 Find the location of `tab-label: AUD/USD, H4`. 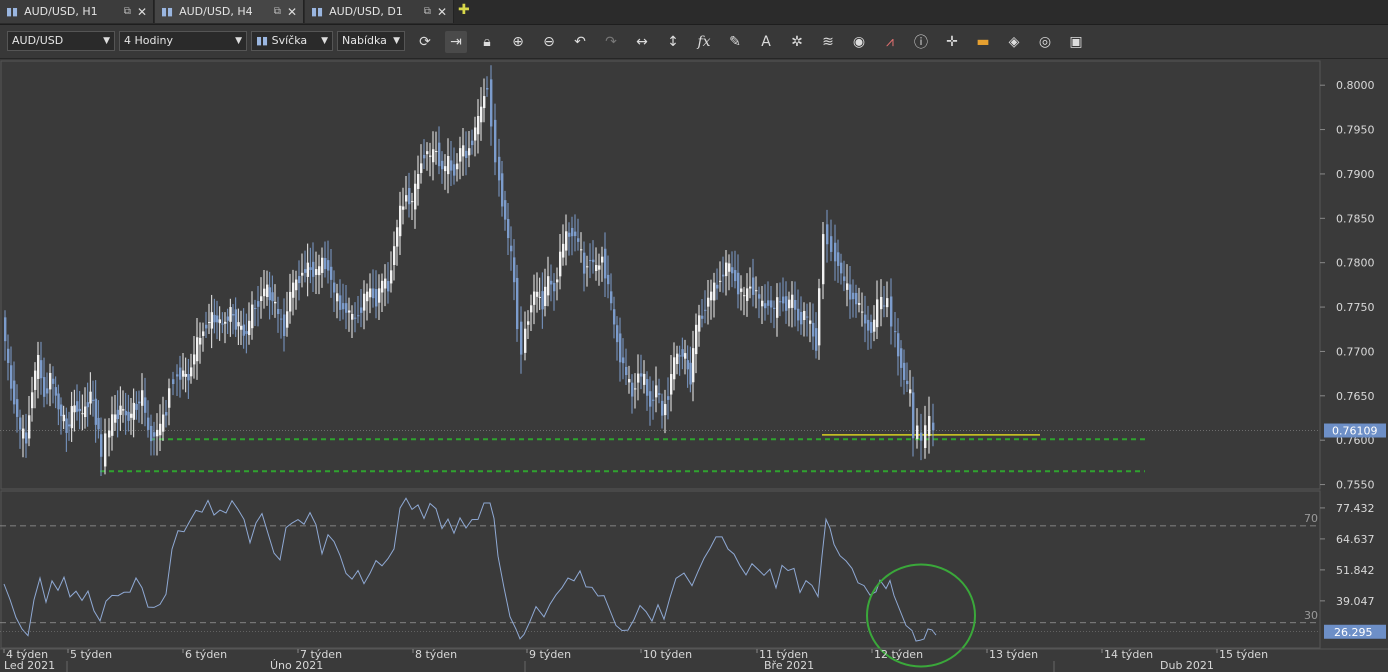

tab-label: AUD/USD, H4 is located at coordinates (216, 11).